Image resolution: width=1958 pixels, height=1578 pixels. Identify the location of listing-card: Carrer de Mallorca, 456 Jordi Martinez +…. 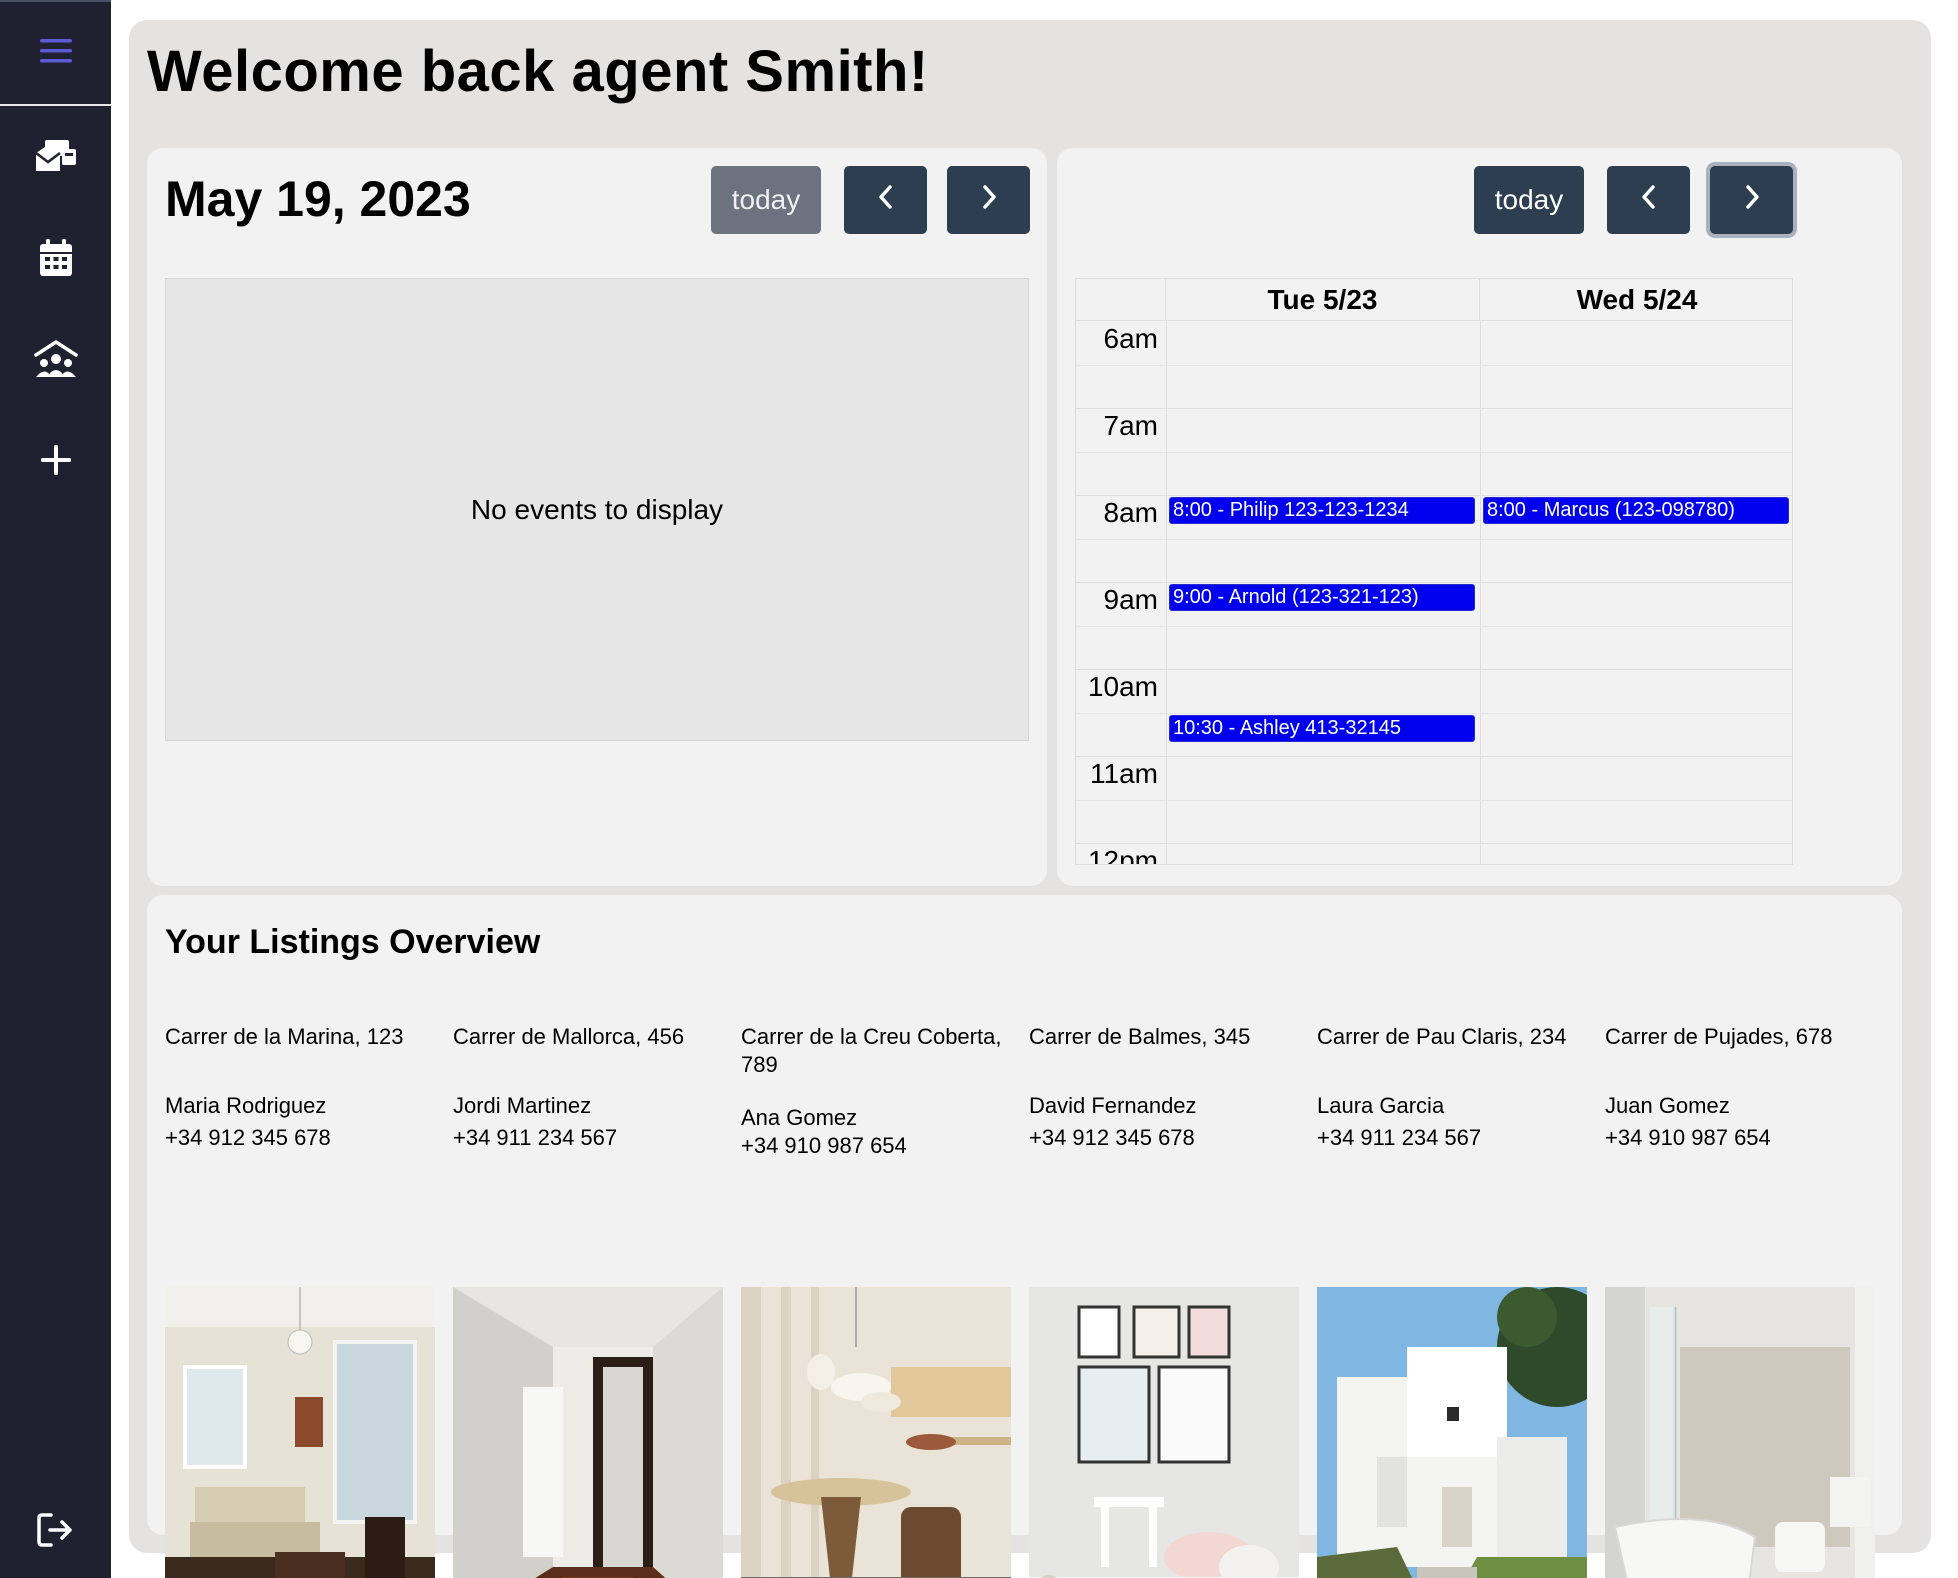
(588, 1300).